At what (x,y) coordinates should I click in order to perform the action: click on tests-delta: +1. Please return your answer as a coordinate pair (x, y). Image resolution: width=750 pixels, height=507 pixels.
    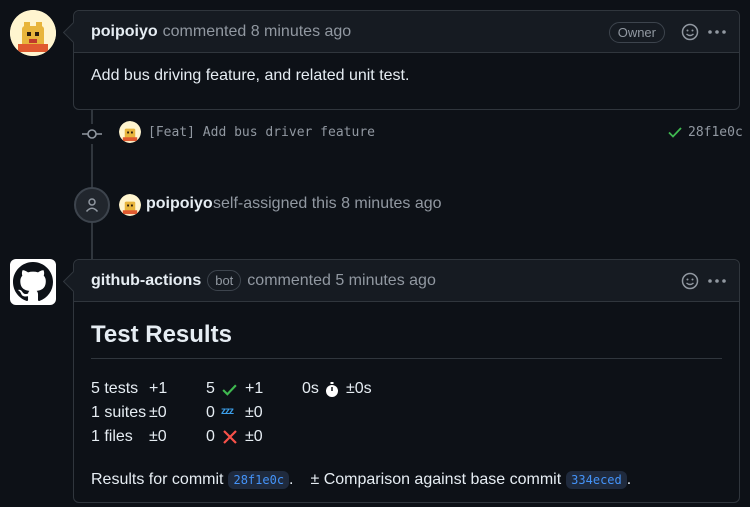
    Looking at the image, I should click on (158, 388).